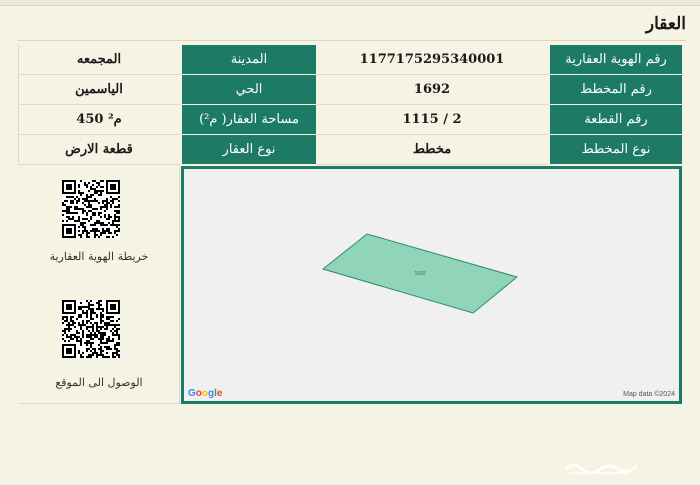 The height and width of the screenshot is (485, 700). What do you see at coordinates (99, 285) in the screenshot?
I see `qr-panel: خريطة الهوية العقارية الوصول الى الموقع` at bounding box center [99, 285].